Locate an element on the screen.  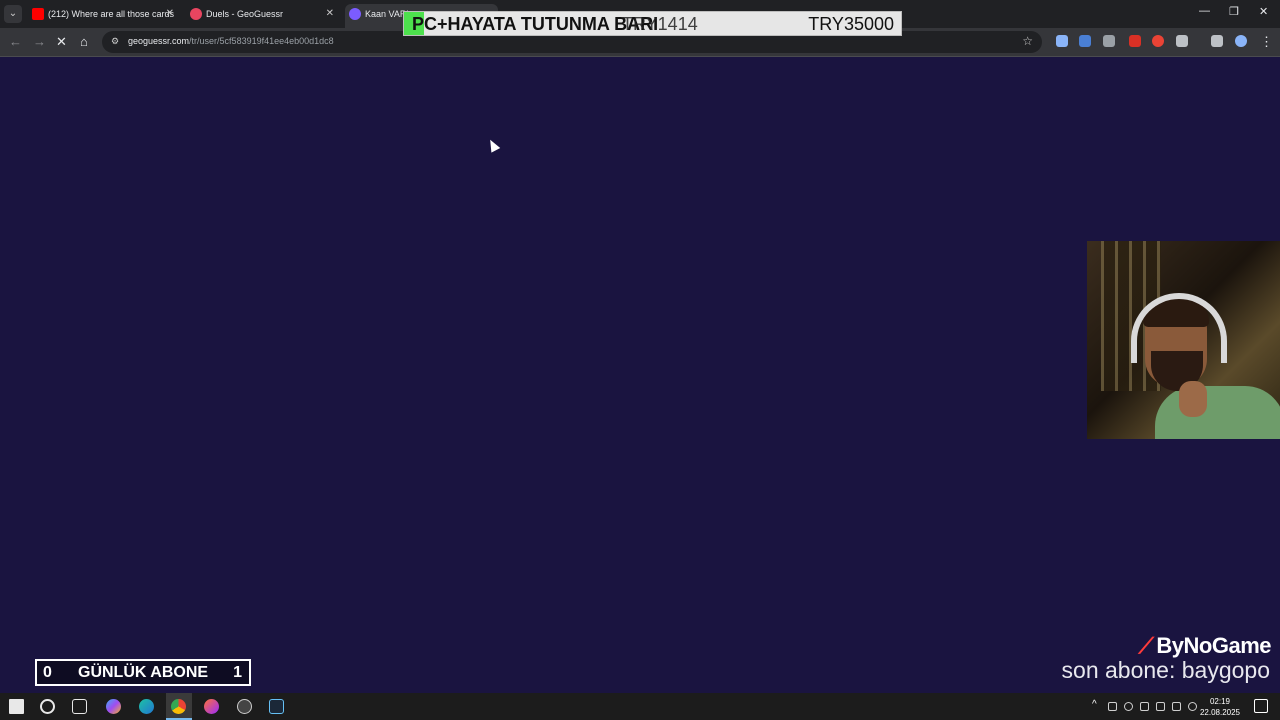
bynogame-logo-icon: ⟋ is located at coordinates (1146, 645).